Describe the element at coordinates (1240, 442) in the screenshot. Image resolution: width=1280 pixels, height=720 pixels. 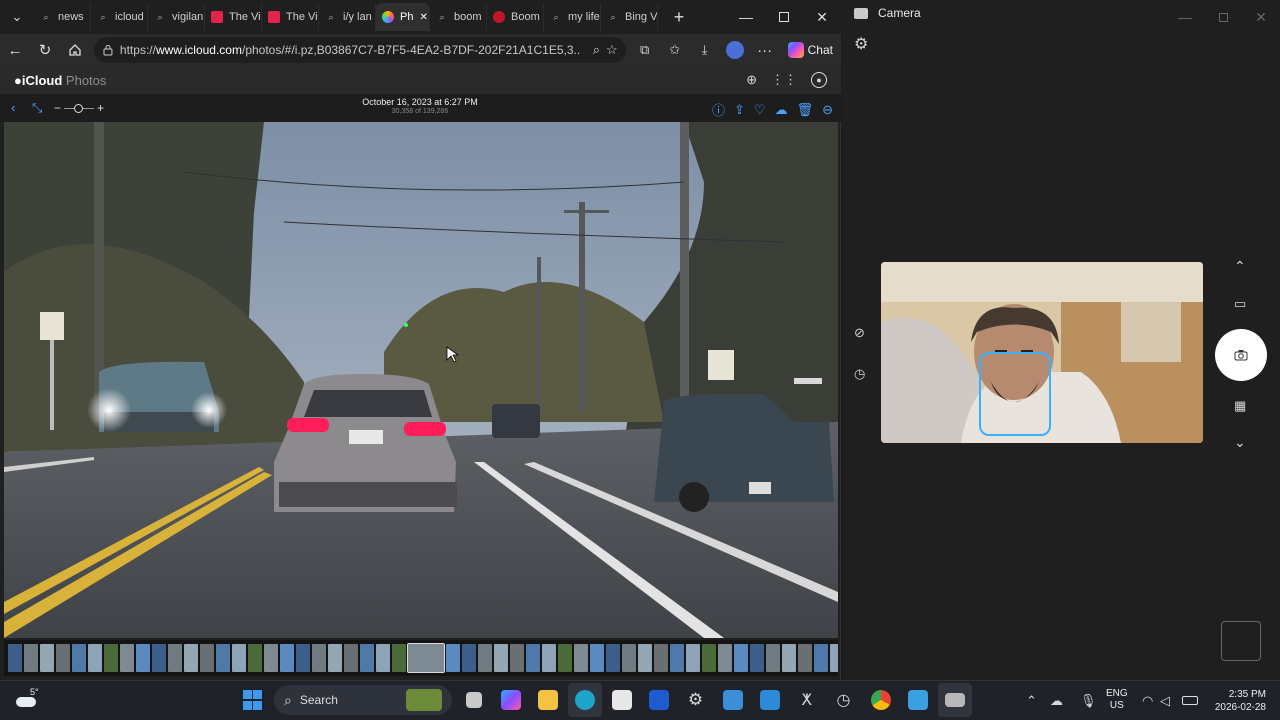
I see `chevron-down-icon: ⌄` at that location.